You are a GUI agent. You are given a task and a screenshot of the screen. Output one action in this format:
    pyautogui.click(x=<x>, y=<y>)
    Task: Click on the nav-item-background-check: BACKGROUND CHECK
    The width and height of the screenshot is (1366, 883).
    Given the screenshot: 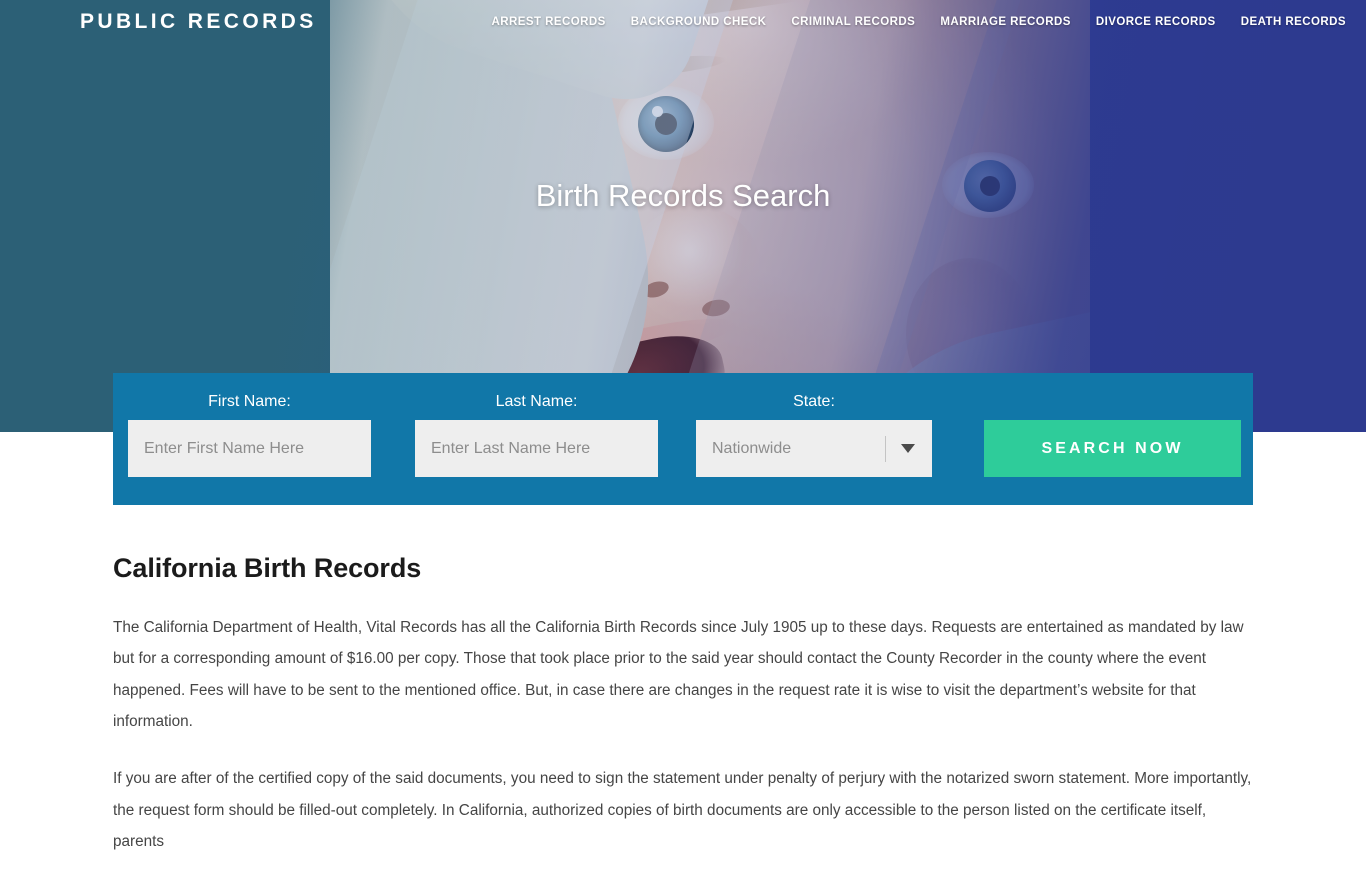 What is the action you would take?
    pyautogui.click(x=699, y=22)
    